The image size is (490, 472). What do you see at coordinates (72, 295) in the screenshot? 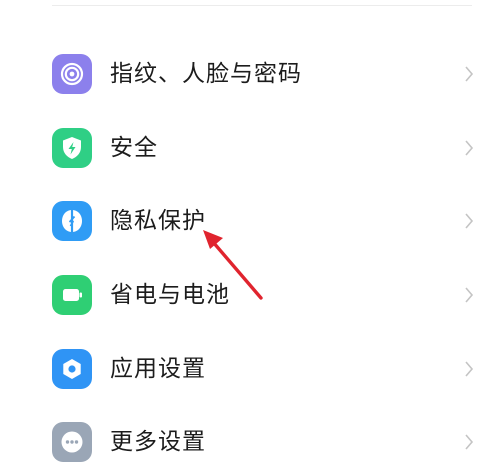
I see `battery-icon` at bounding box center [72, 295].